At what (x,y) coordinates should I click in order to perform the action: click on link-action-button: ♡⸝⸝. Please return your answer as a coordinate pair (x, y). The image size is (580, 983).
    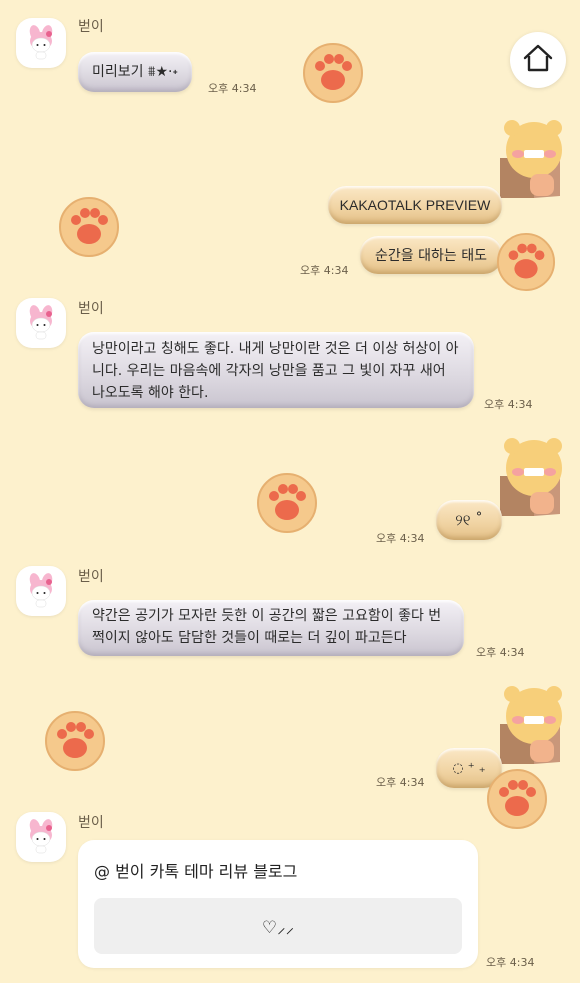
    Looking at the image, I should click on (278, 926).